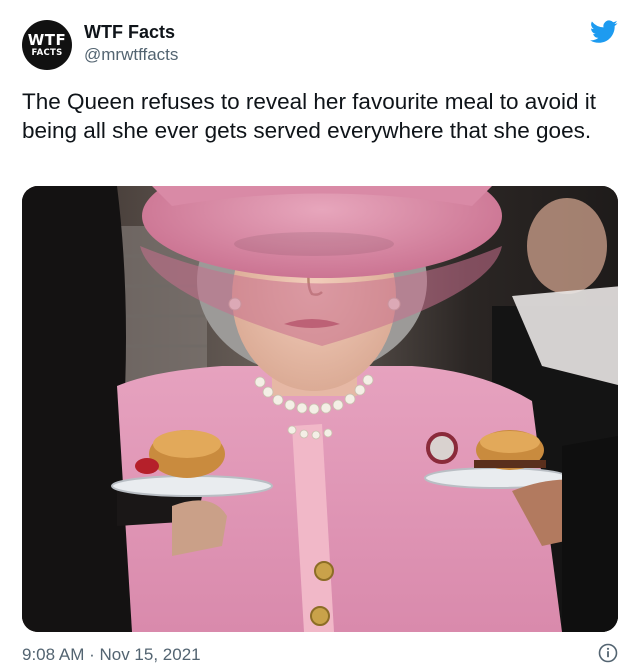 This screenshot has width=640, height=670. What do you see at coordinates (604, 32) in the screenshot?
I see `twitter-bird-icon` at bounding box center [604, 32].